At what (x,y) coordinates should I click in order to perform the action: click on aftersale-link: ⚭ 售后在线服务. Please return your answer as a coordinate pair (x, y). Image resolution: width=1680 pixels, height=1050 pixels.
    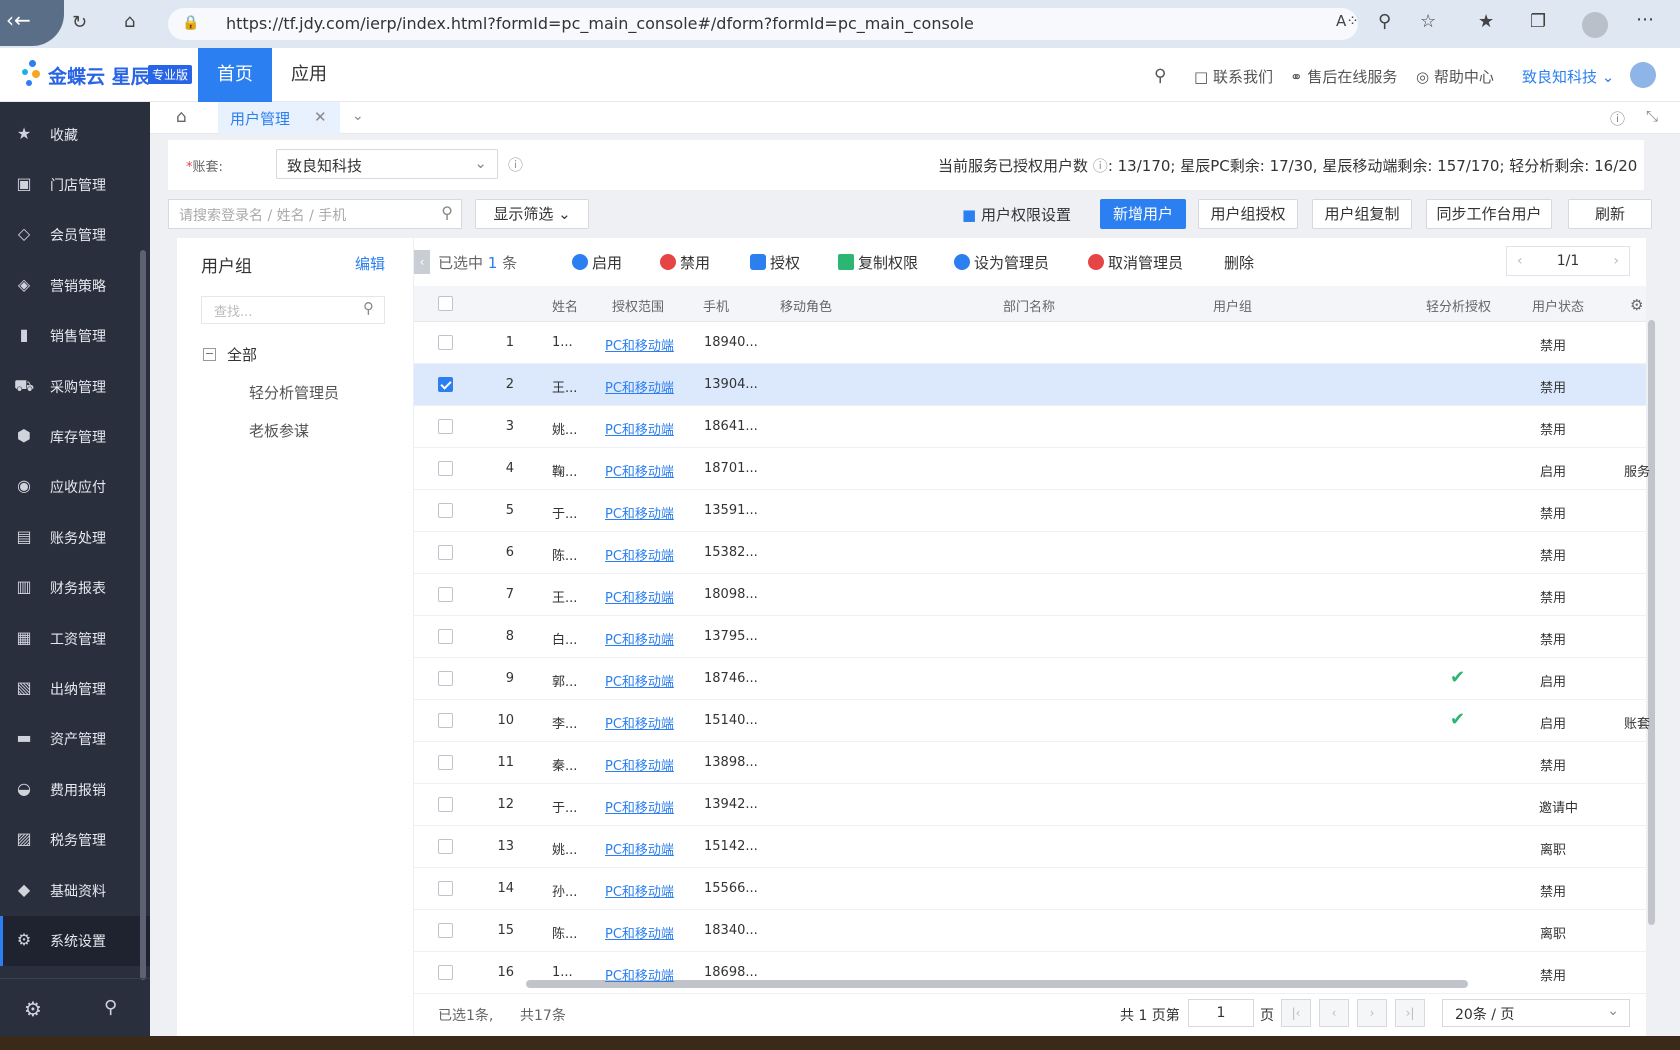
    Looking at the image, I should click on (1343, 76).